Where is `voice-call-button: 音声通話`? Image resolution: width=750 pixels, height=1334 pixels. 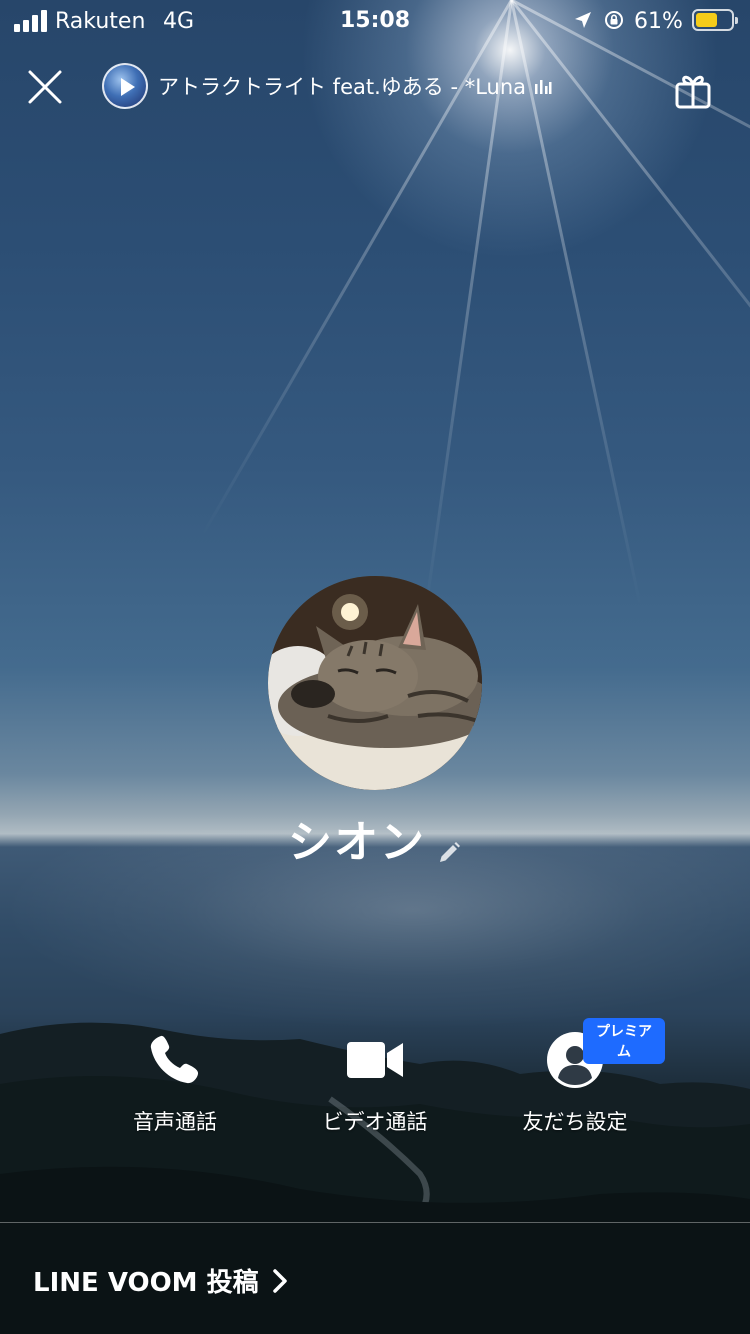
voice-call-button: 音声通話 is located at coordinates (175, 1082).